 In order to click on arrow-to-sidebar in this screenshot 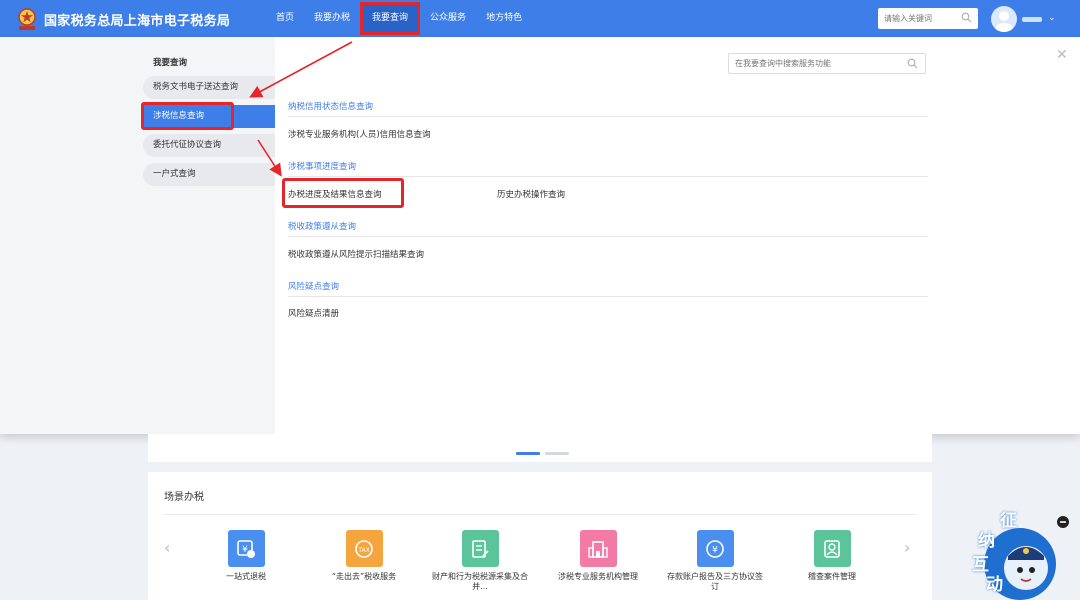, I will do `click(301, 69)`.